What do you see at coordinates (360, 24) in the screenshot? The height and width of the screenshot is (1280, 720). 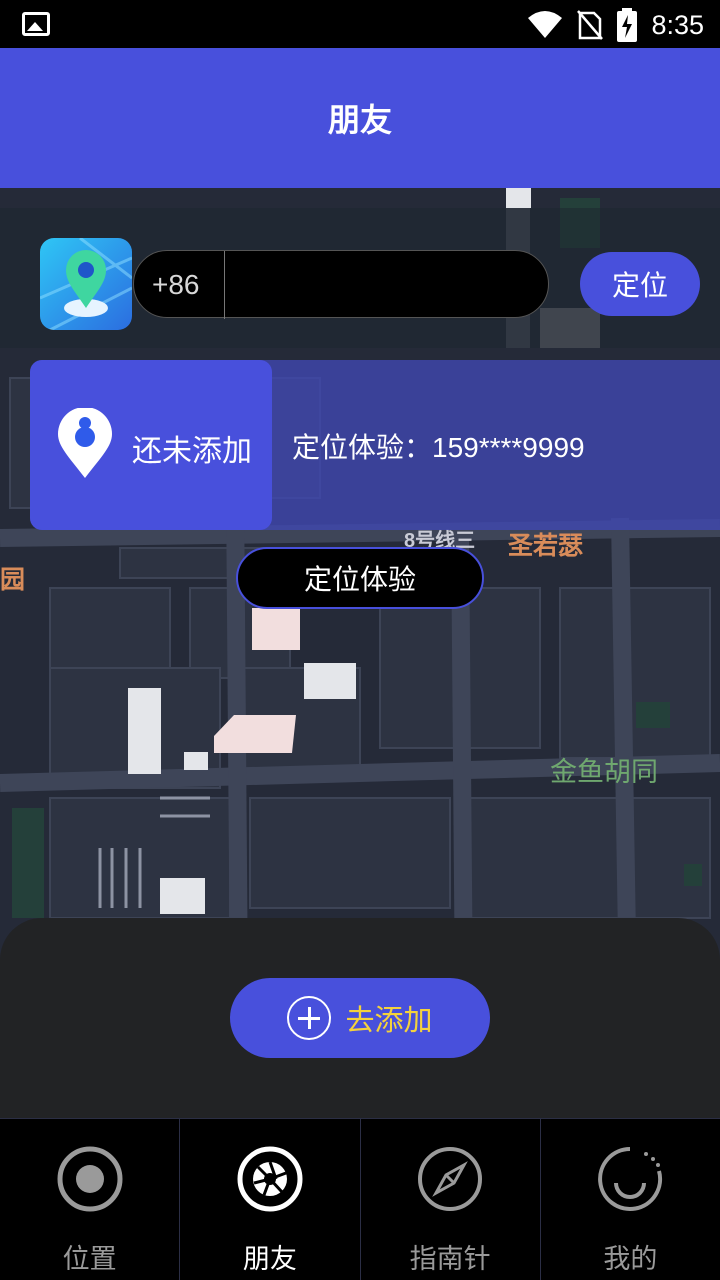 I see `status-bar: 8:35` at bounding box center [360, 24].